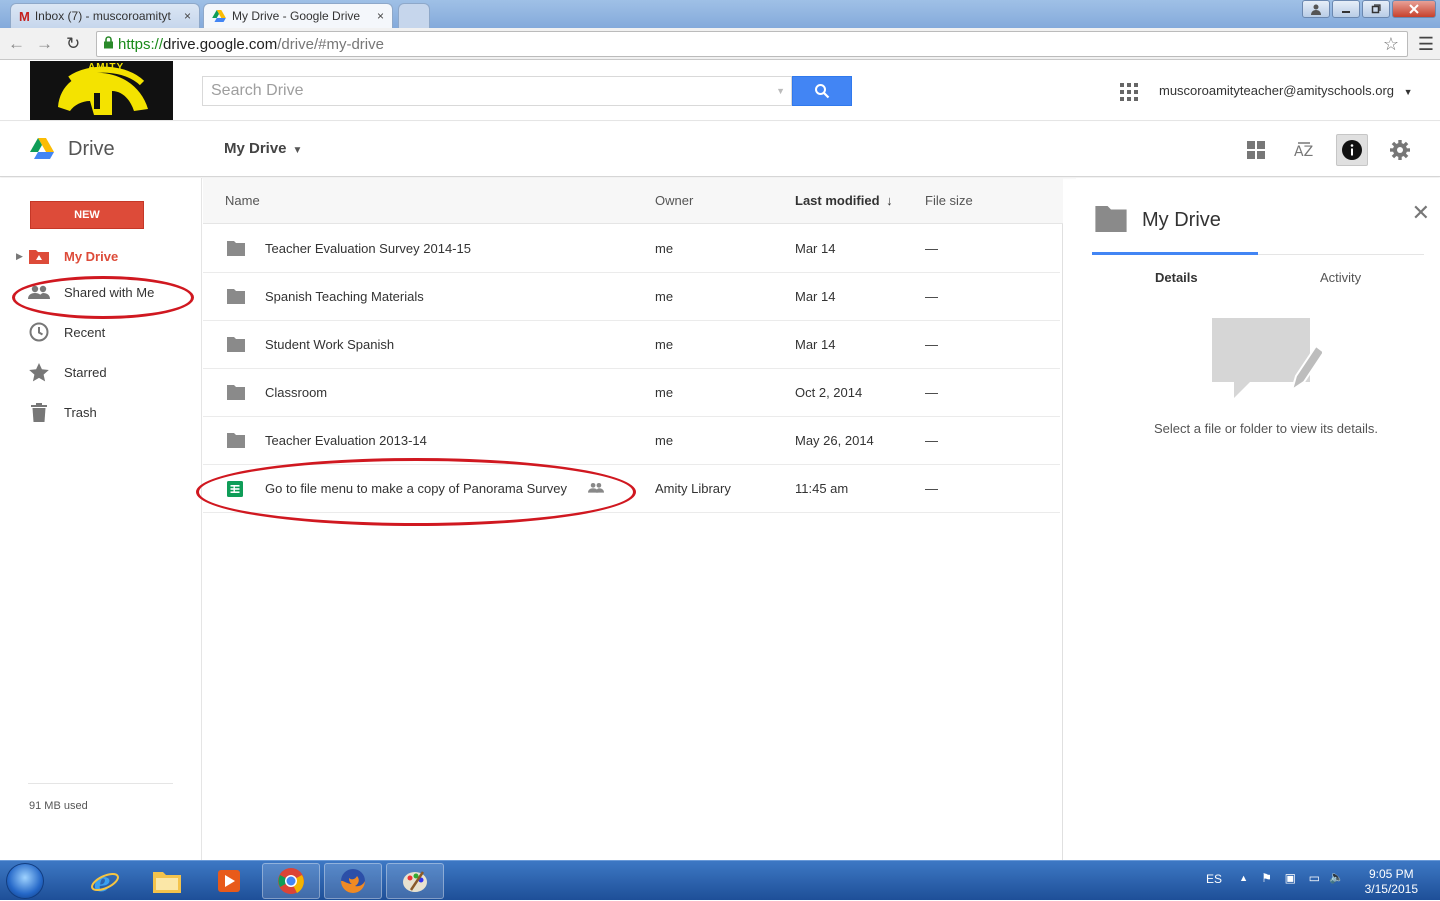  Describe the element at coordinates (1376, 9) in the screenshot. I see `restore-button` at that location.